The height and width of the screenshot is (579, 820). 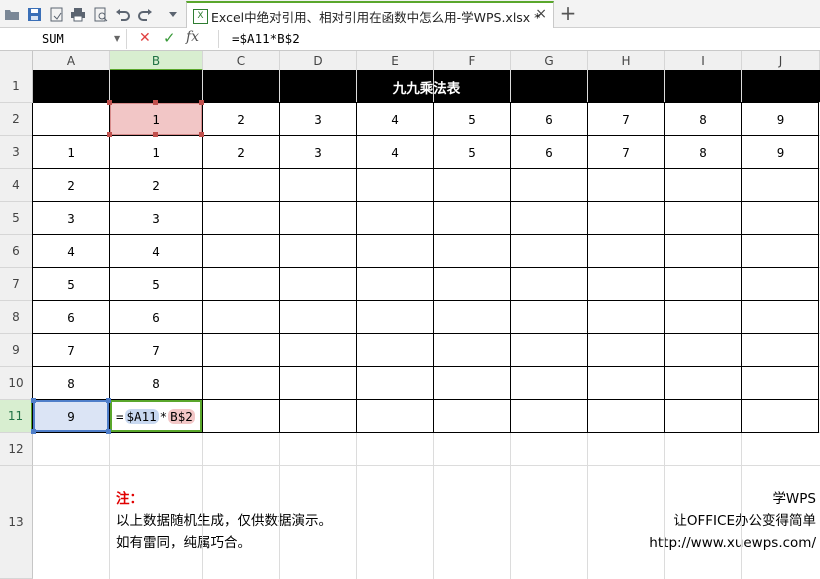 What do you see at coordinates (16, 383) in the screenshot?
I see `row-header-10: 10` at bounding box center [16, 383].